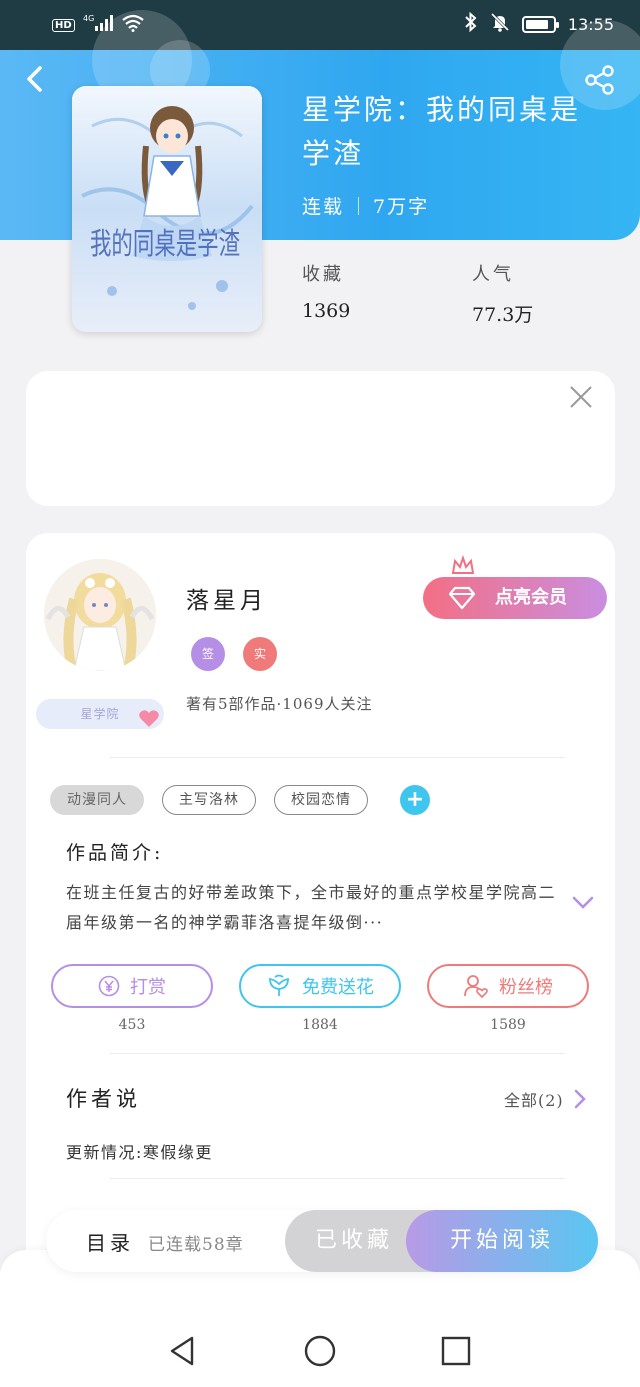 The image size is (640, 1387). I want to click on book-cover: 我的同桌是学渣, so click(167, 209).